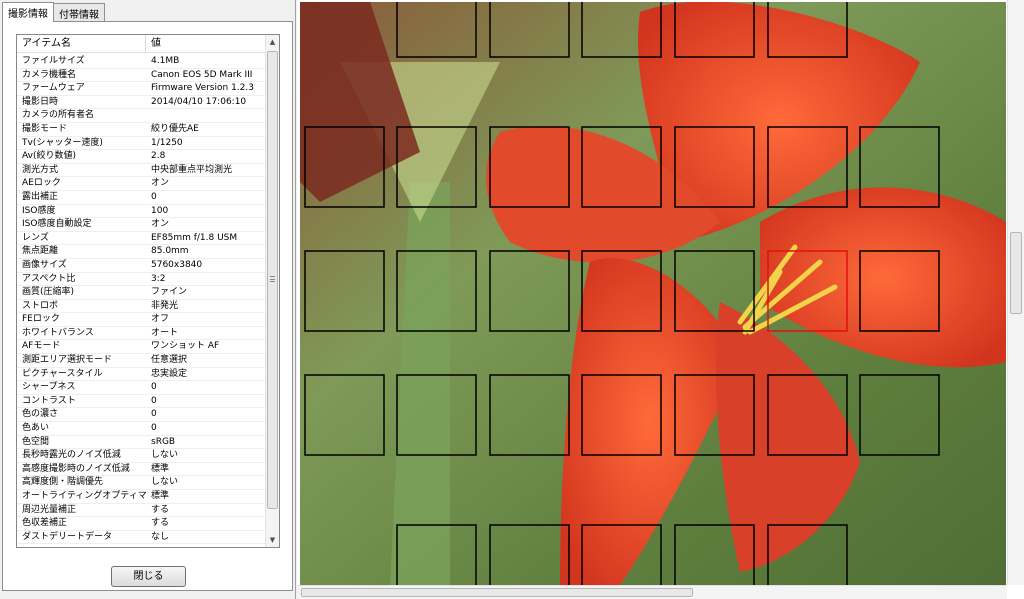  Describe the element at coordinates (142, 280) in the screenshot. I see `table-row: アスペクト比 3:2` at that location.